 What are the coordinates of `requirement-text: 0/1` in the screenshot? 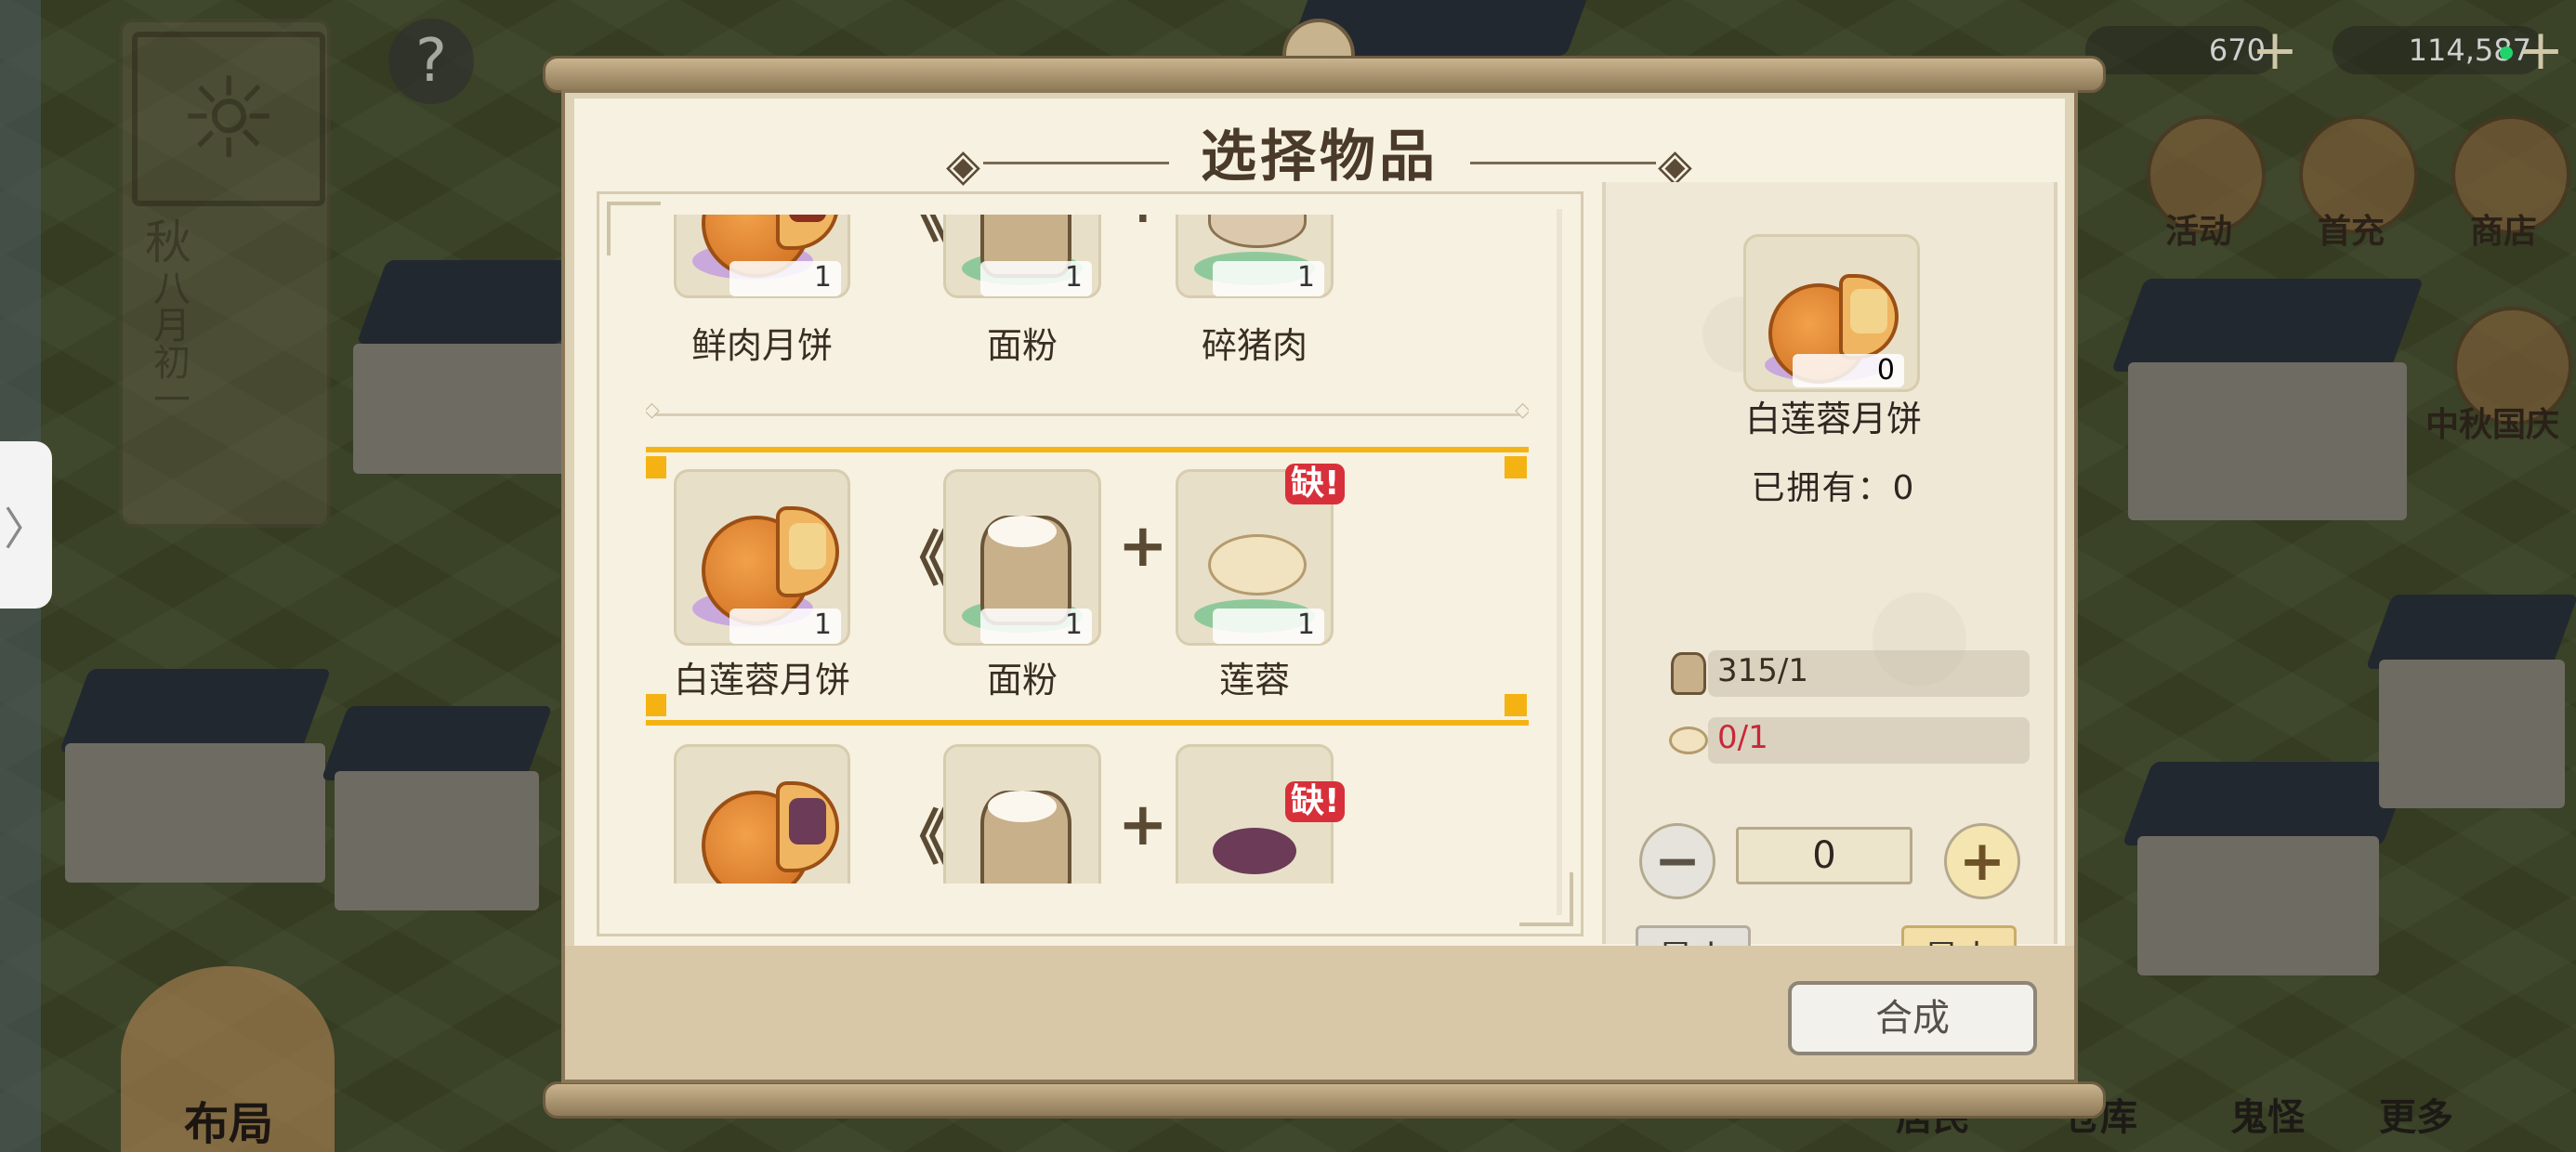 It's located at (1742, 737).